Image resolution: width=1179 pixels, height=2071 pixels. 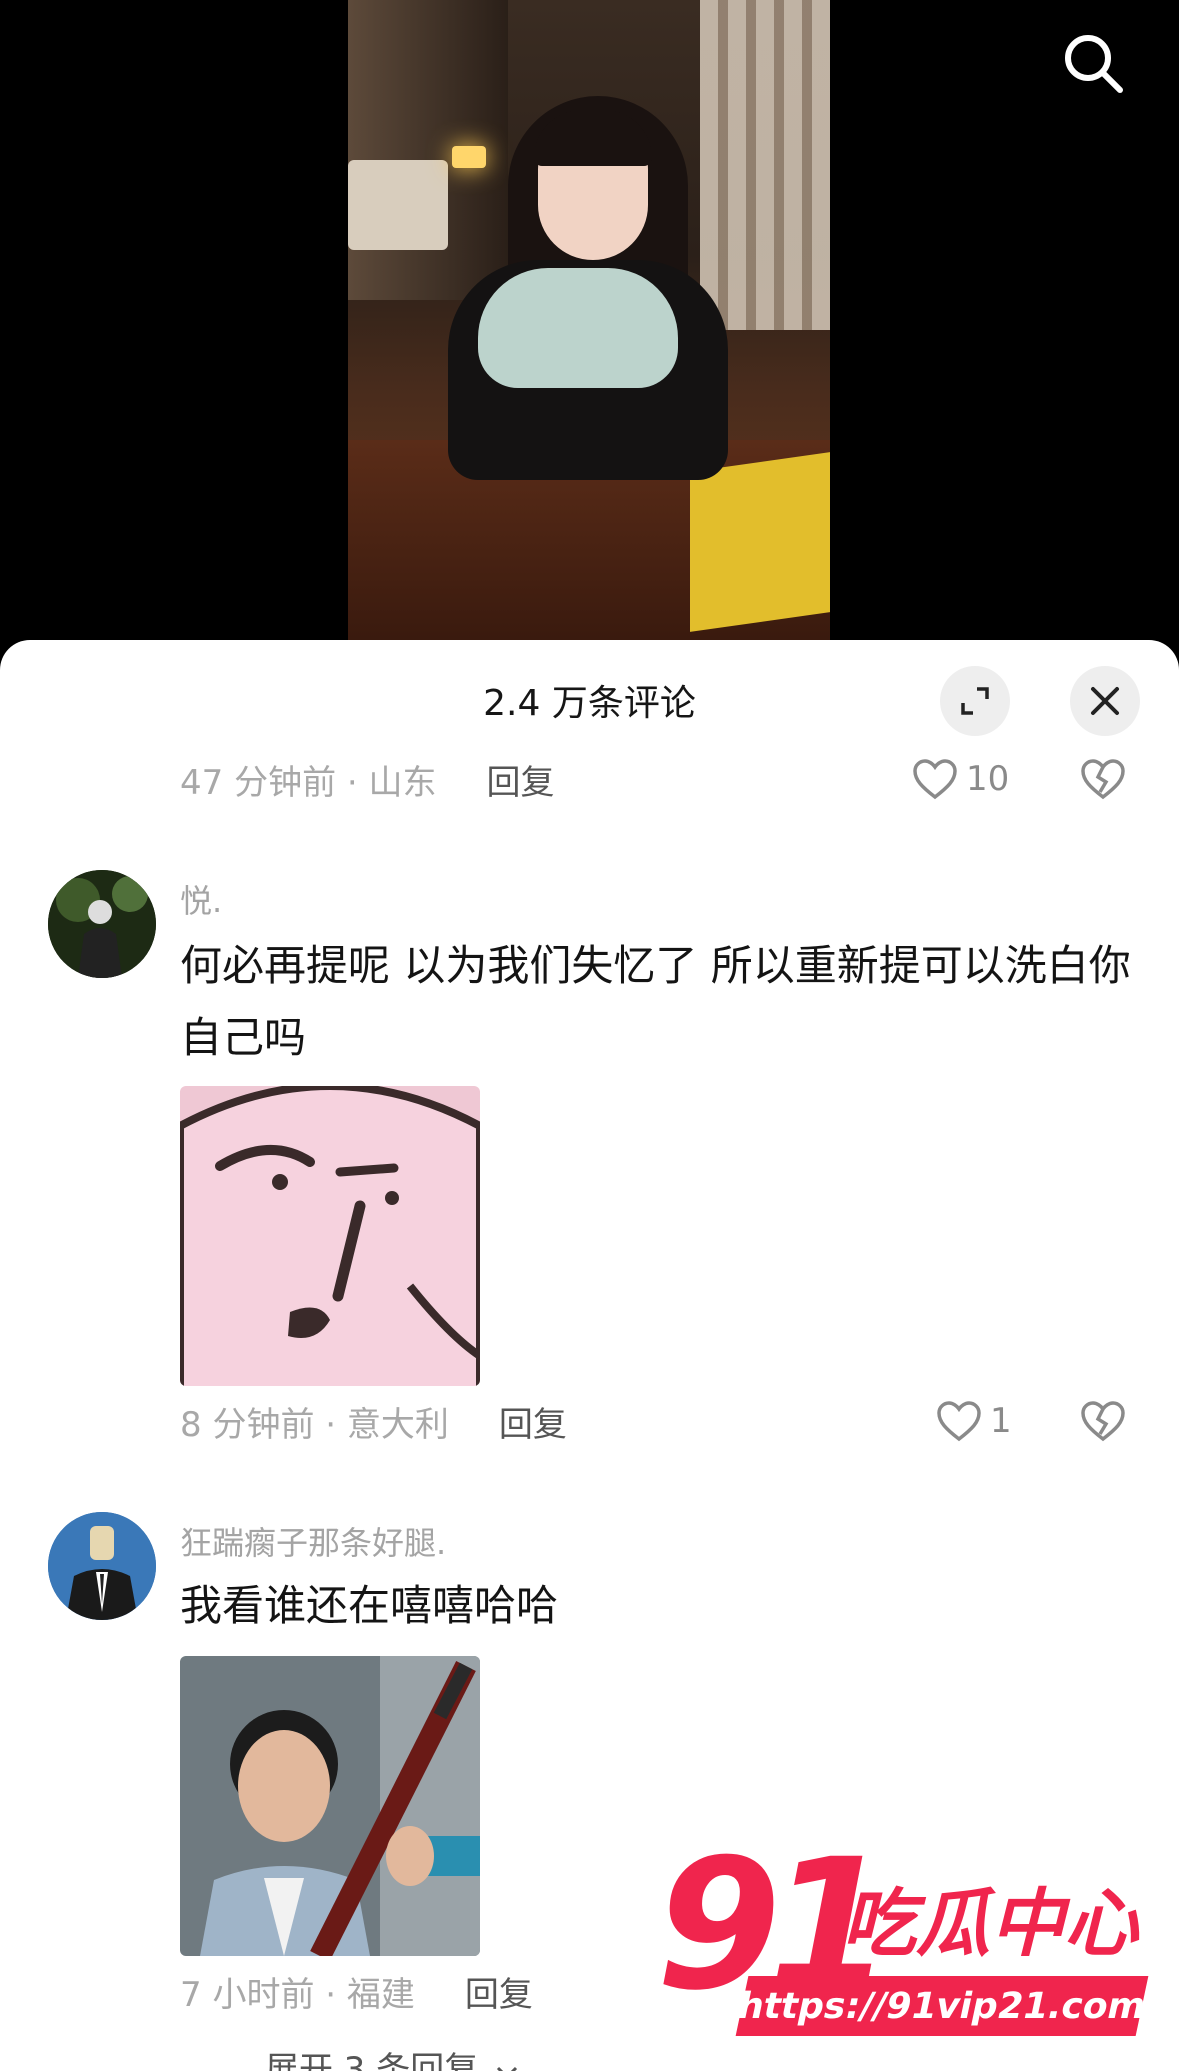 What do you see at coordinates (372, 2060) in the screenshot?
I see `expand-replies-label: 展开 3 条回复` at bounding box center [372, 2060].